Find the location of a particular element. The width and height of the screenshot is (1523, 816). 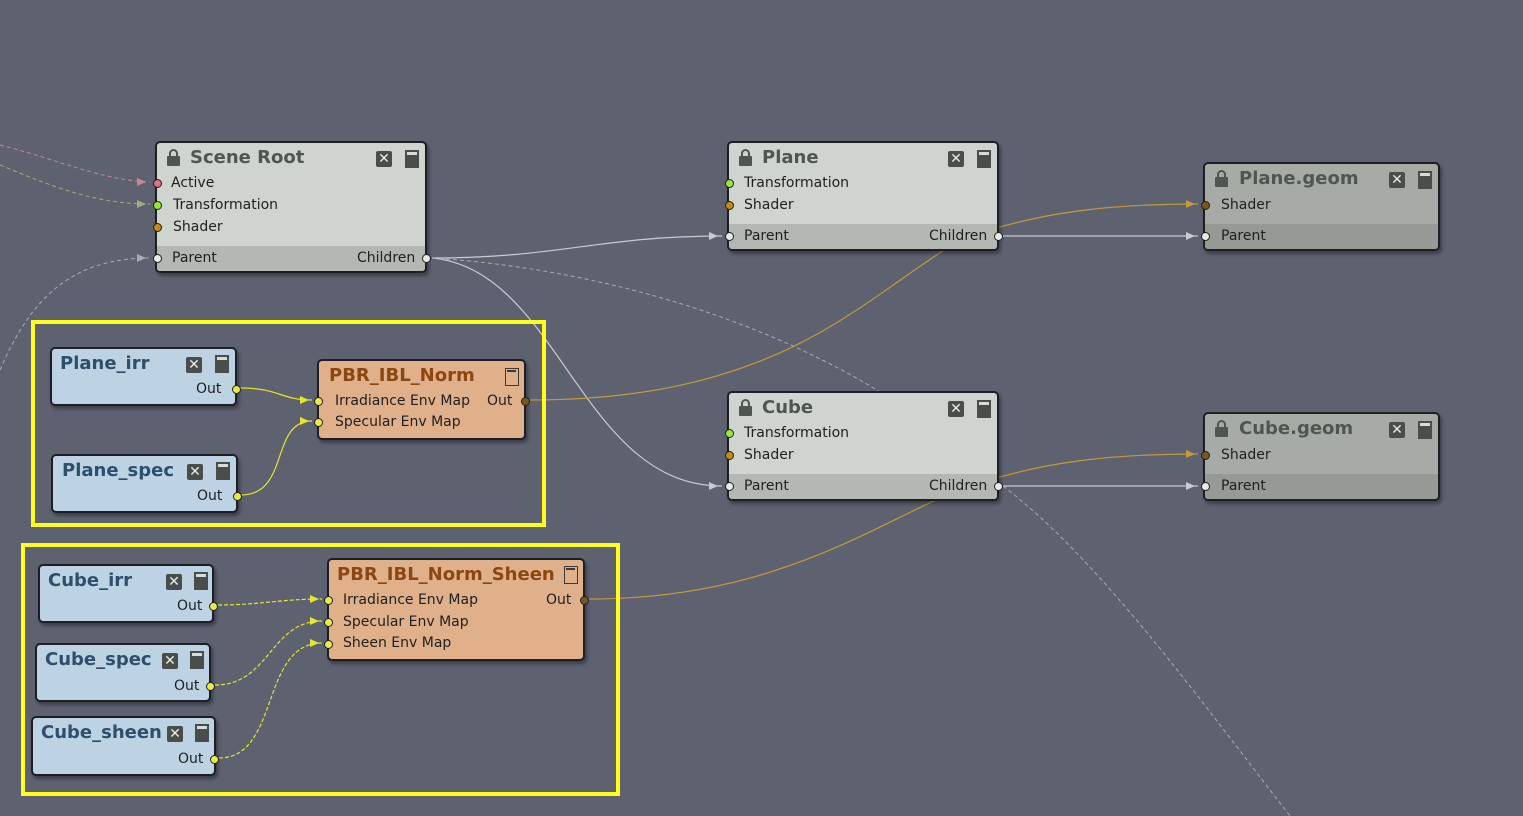

port-label: Specular Env Map is located at coordinates (406, 622).